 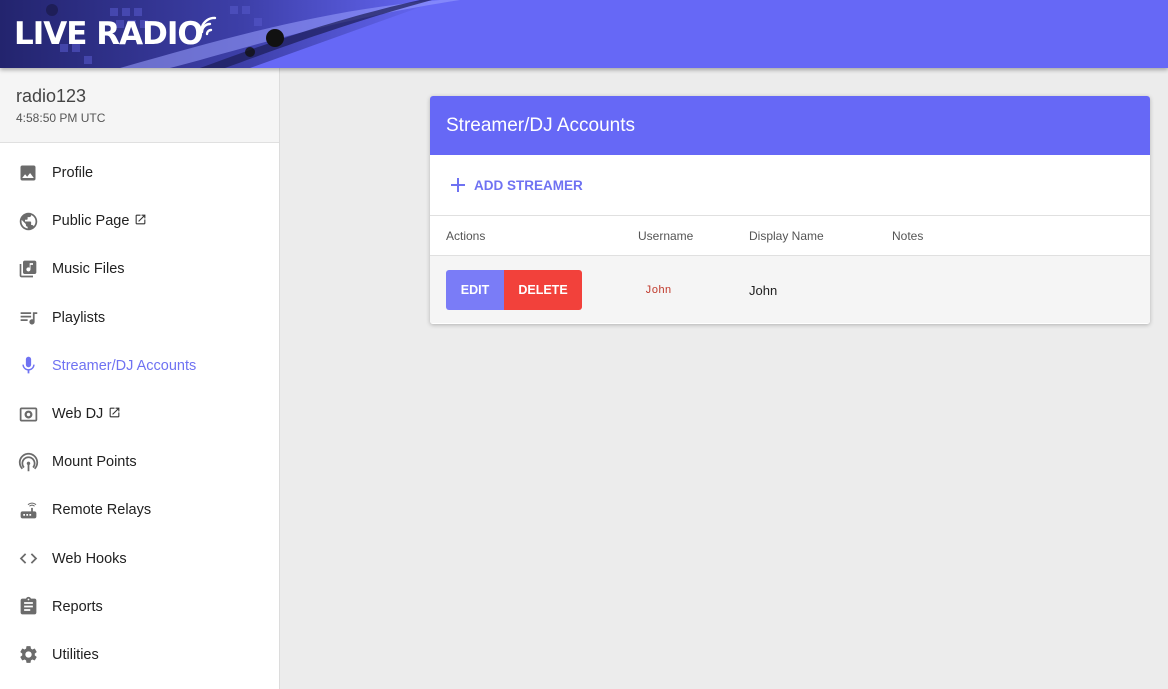 What do you see at coordinates (786, 236) in the screenshot?
I see `column-header-display-name: Display Name` at bounding box center [786, 236].